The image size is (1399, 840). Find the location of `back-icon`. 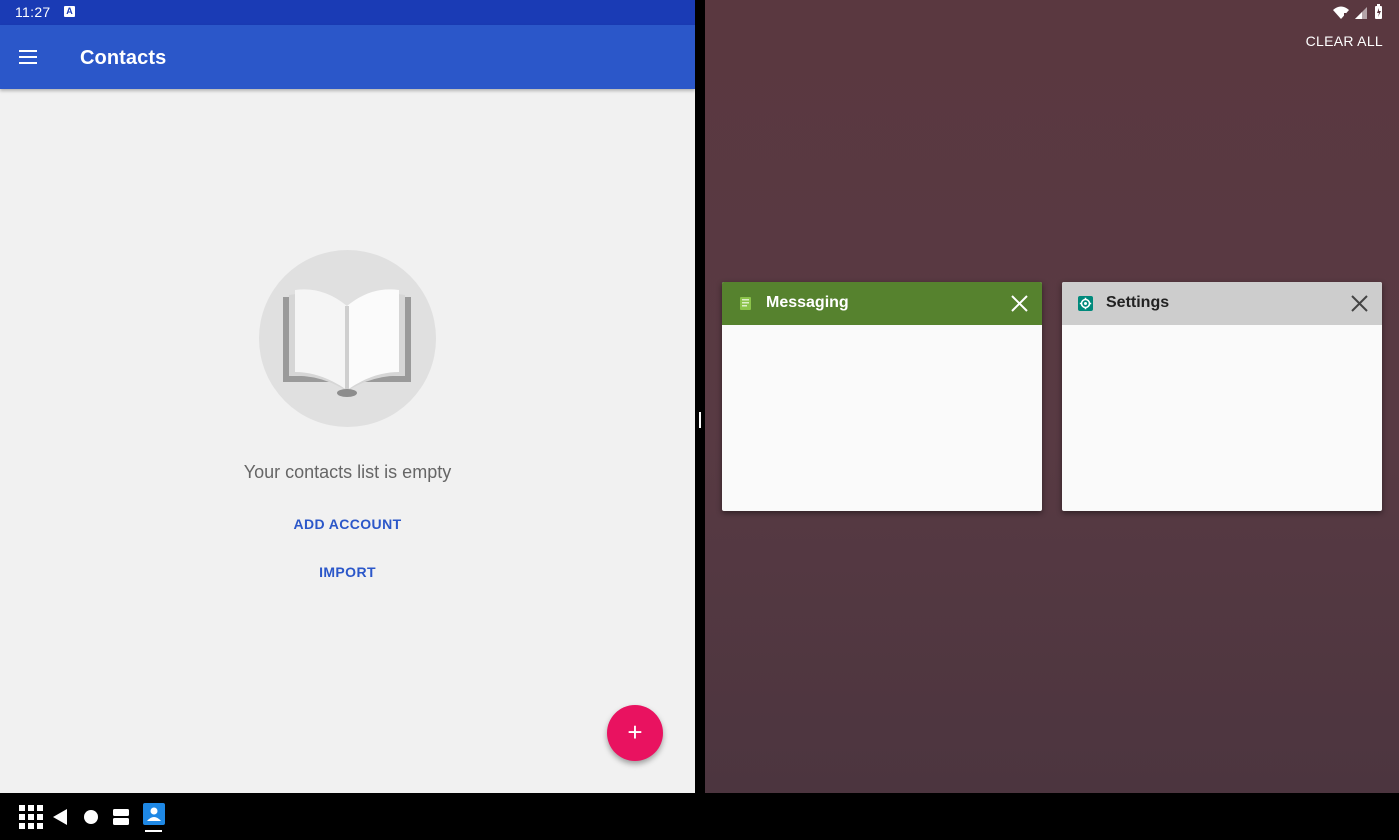

back-icon is located at coordinates (63, 817).